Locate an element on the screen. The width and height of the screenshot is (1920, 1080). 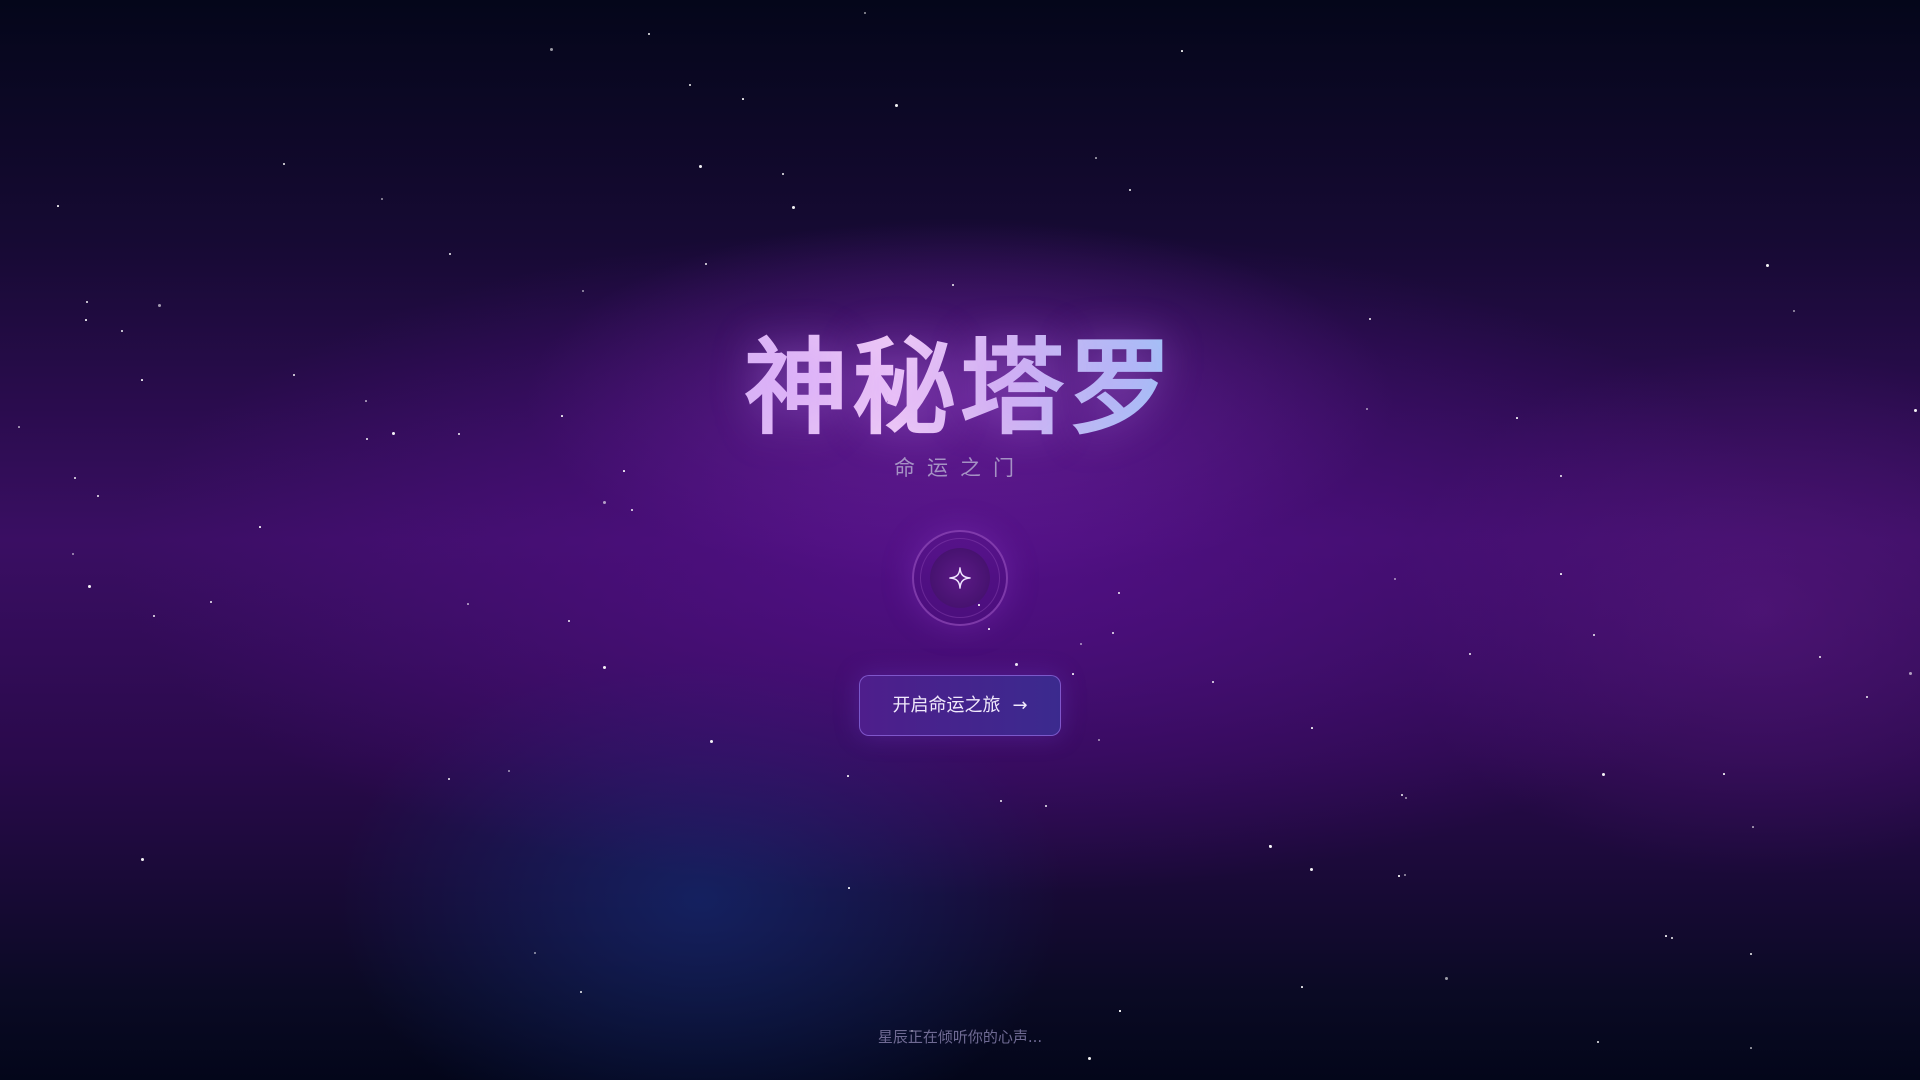
start-journey-button: 开启命运之旅 → is located at coordinates (960, 705).